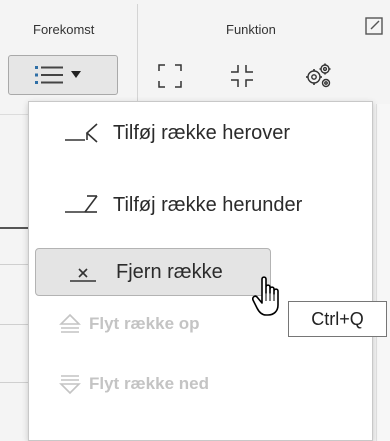 The height and width of the screenshot is (441, 390). What do you see at coordinates (169, 271) in the screenshot?
I see `menu-item-label: Fjern række` at bounding box center [169, 271].